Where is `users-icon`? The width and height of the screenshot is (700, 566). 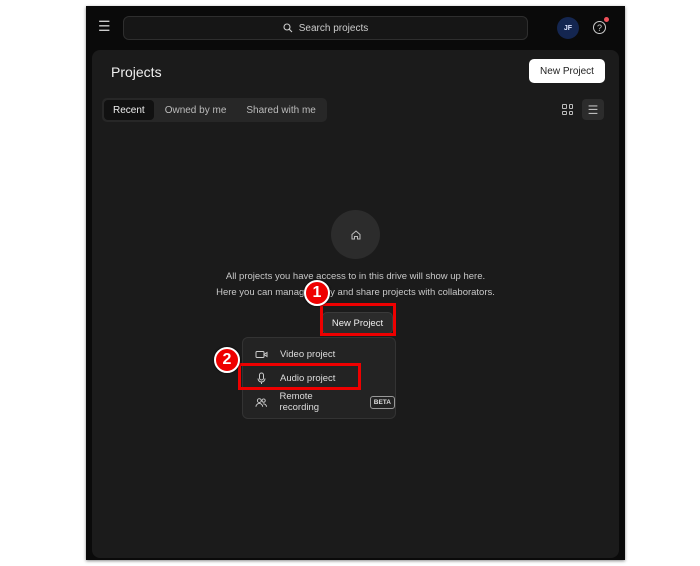
users-icon is located at coordinates (261, 402).